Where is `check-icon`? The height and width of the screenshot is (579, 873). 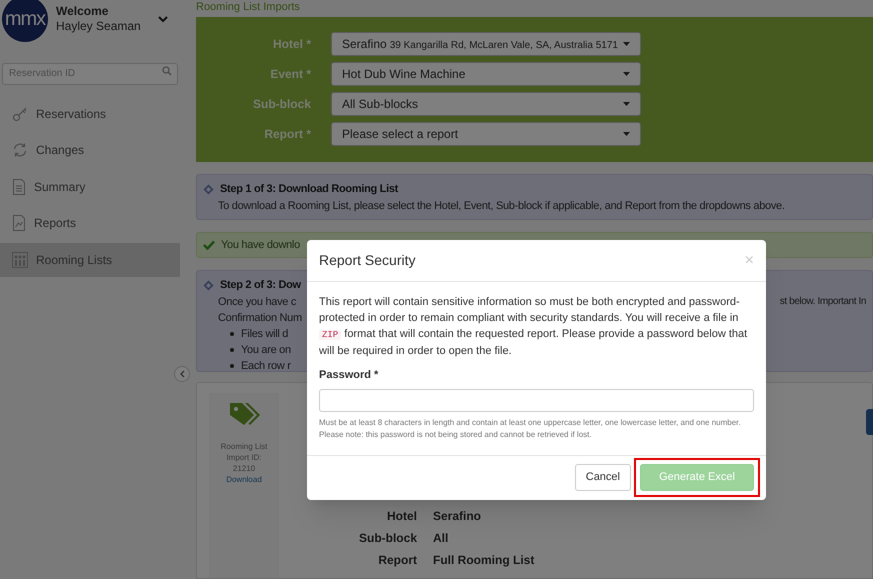 check-icon is located at coordinates (209, 245).